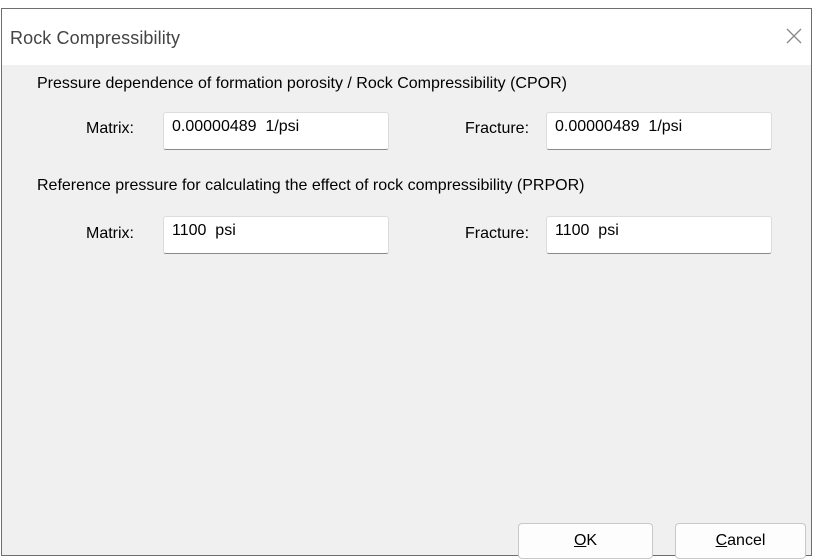 This screenshot has width=815, height=559. What do you see at coordinates (721, 540) in the screenshot?
I see `cancel-mnemonic: C` at bounding box center [721, 540].